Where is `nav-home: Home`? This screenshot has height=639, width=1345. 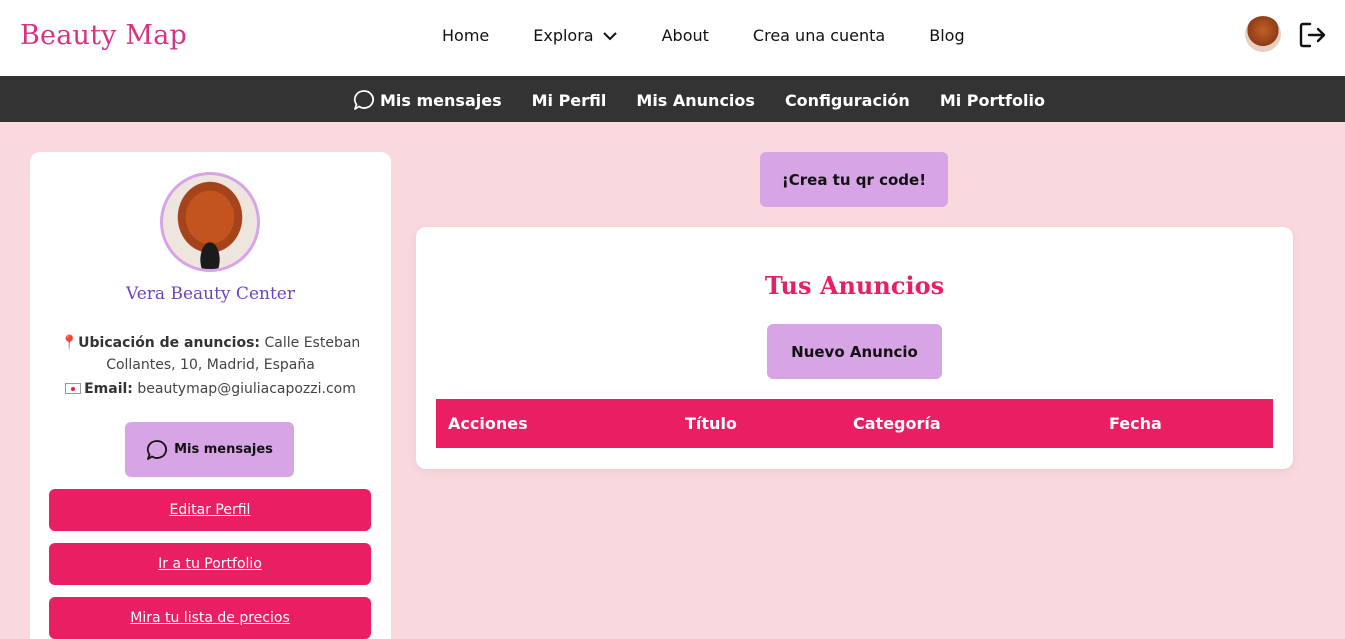
nav-home: Home is located at coordinates (465, 35).